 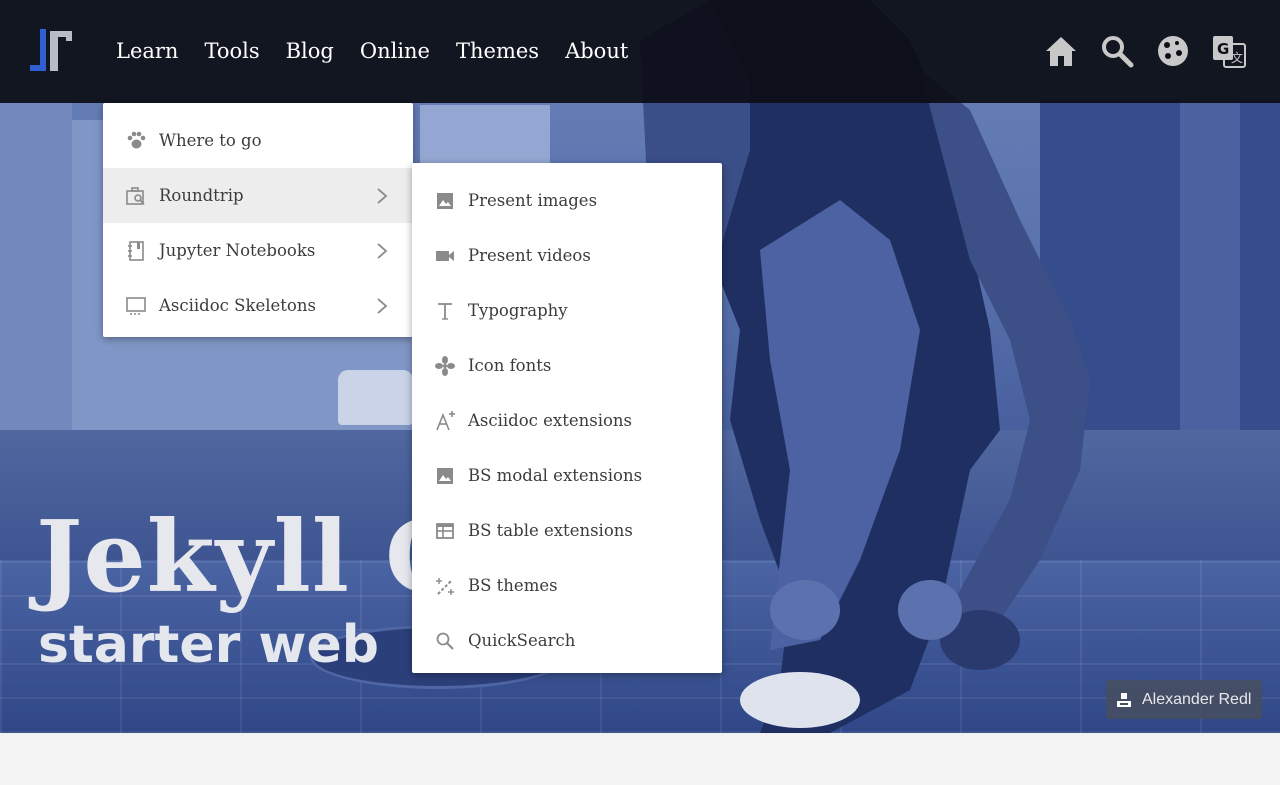 What do you see at coordinates (522, 640) in the screenshot?
I see `submenu-item-label: QuickSearch` at bounding box center [522, 640].